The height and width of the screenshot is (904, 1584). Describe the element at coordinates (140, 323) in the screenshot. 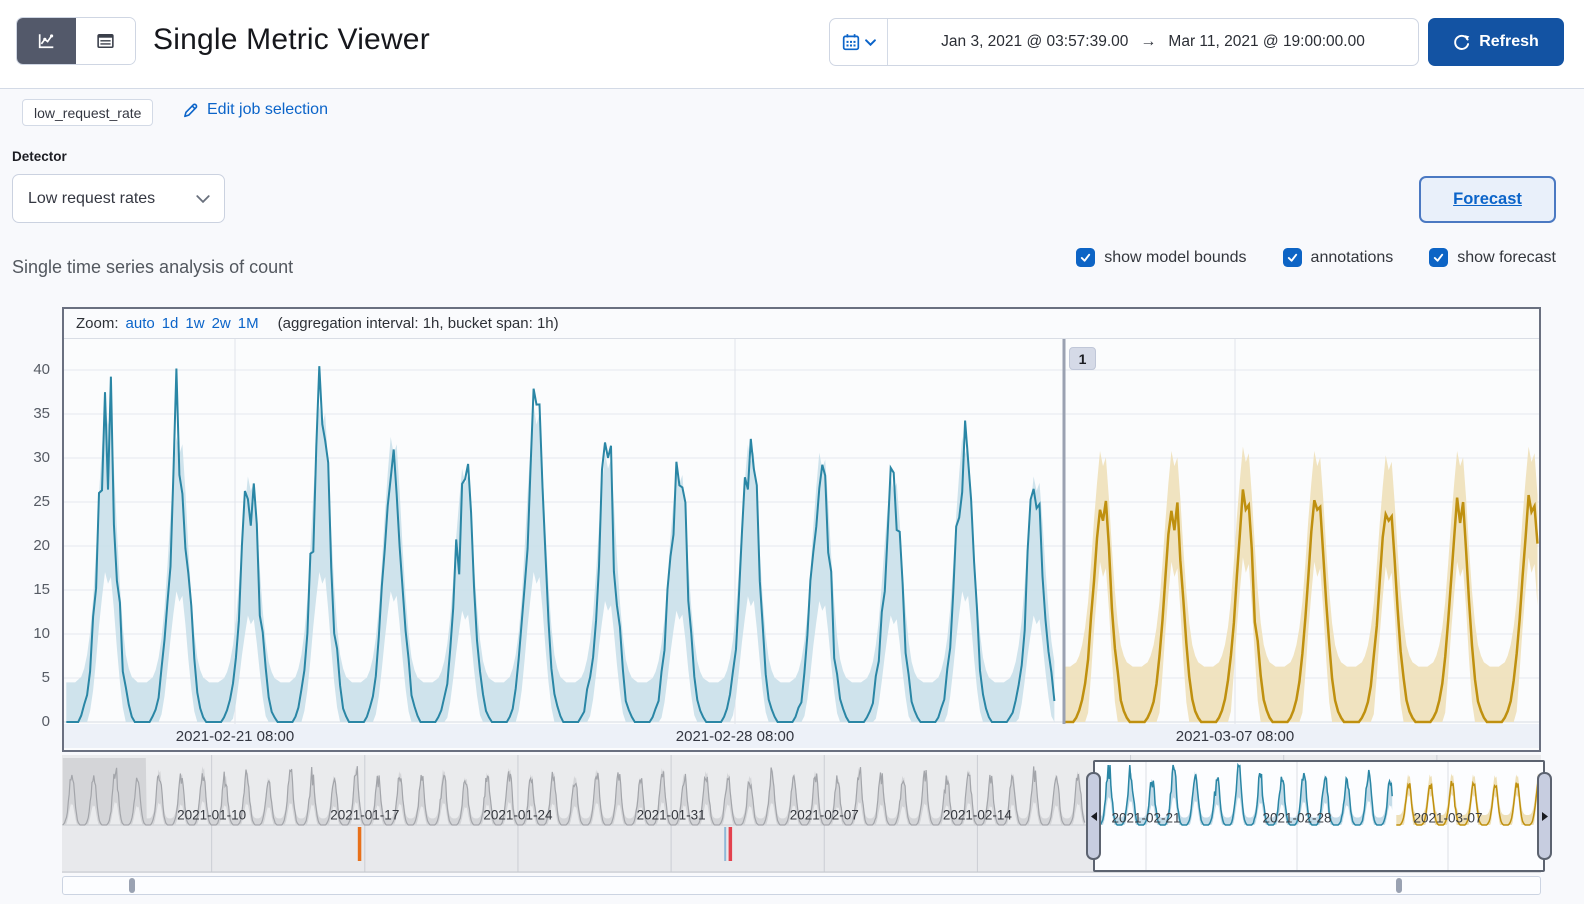

I see `zoom-option-auto: auto` at that location.